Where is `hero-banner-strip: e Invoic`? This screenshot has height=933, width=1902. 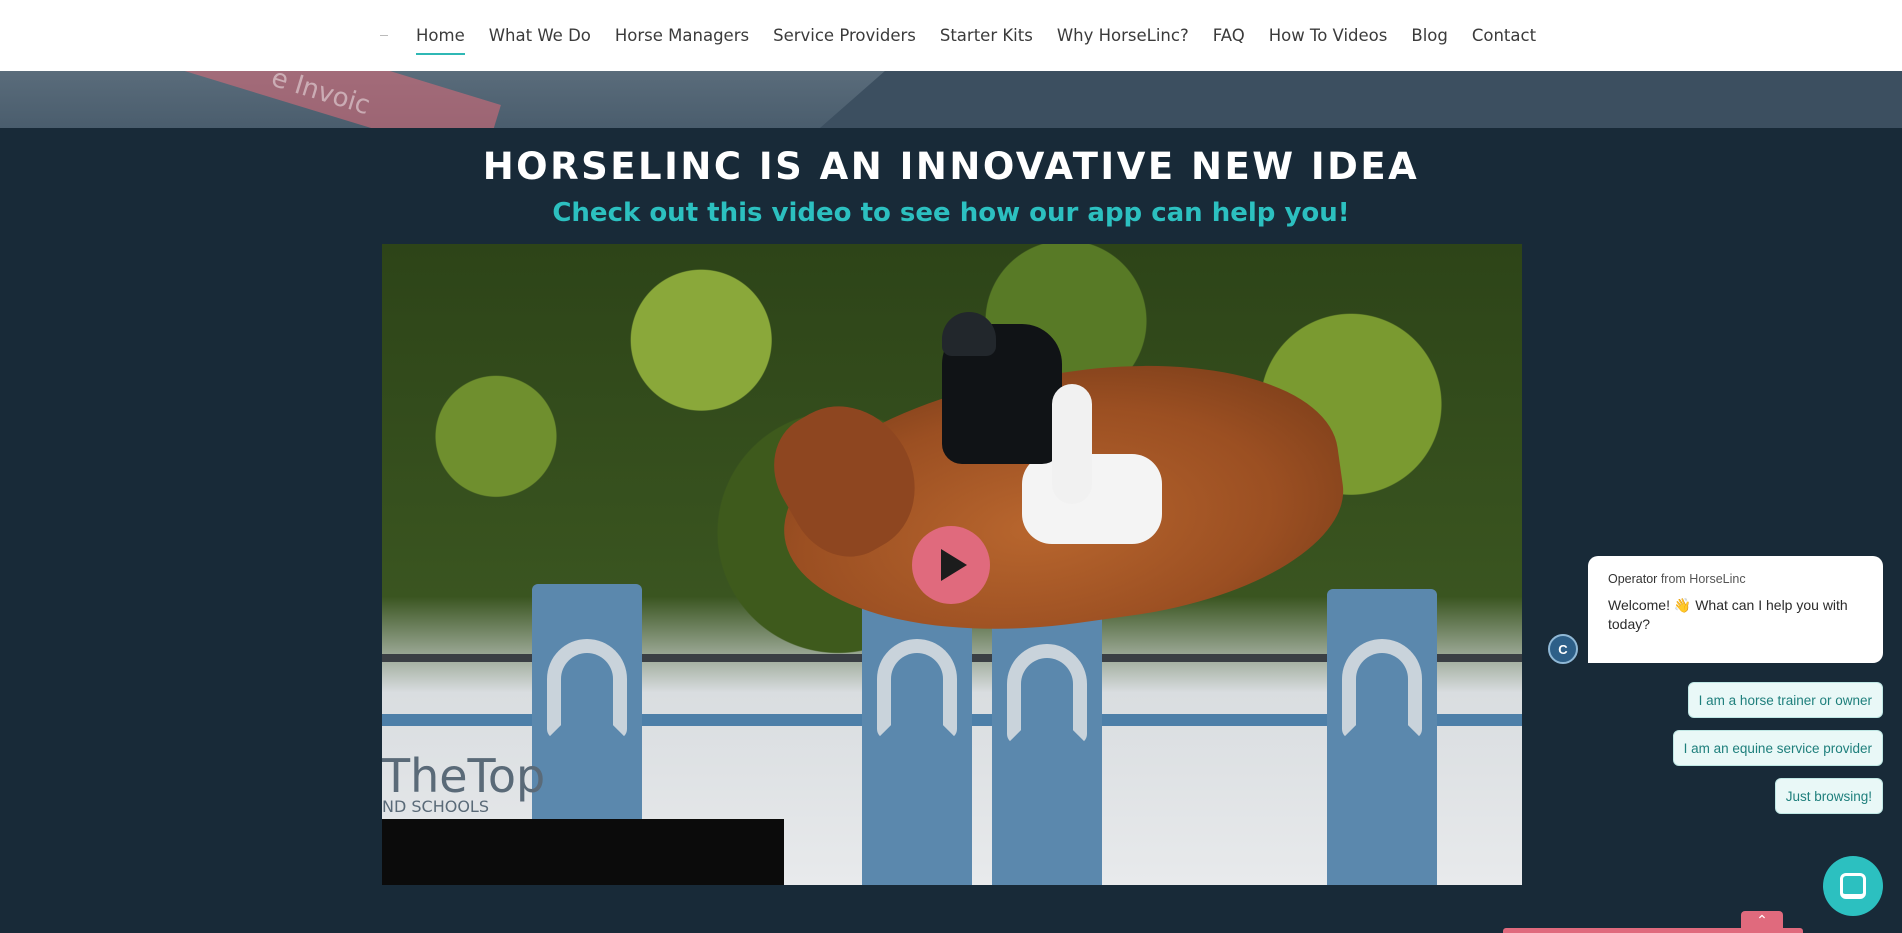
hero-banner-strip: e Invoic is located at coordinates (951, 99).